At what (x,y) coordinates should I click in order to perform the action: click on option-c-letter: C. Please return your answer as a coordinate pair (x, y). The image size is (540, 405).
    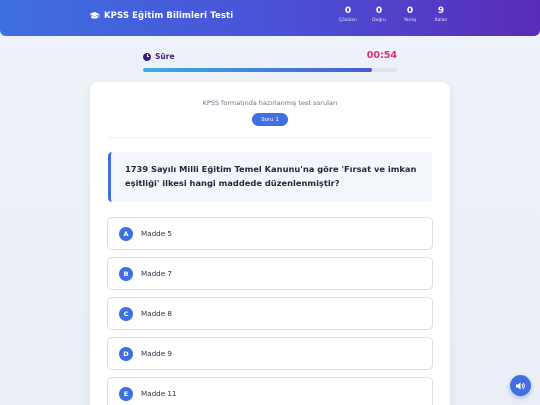
    Looking at the image, I should click on (126, 313).